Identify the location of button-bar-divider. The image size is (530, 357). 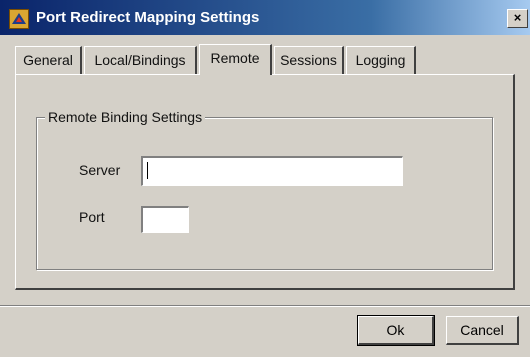
(265, 306).